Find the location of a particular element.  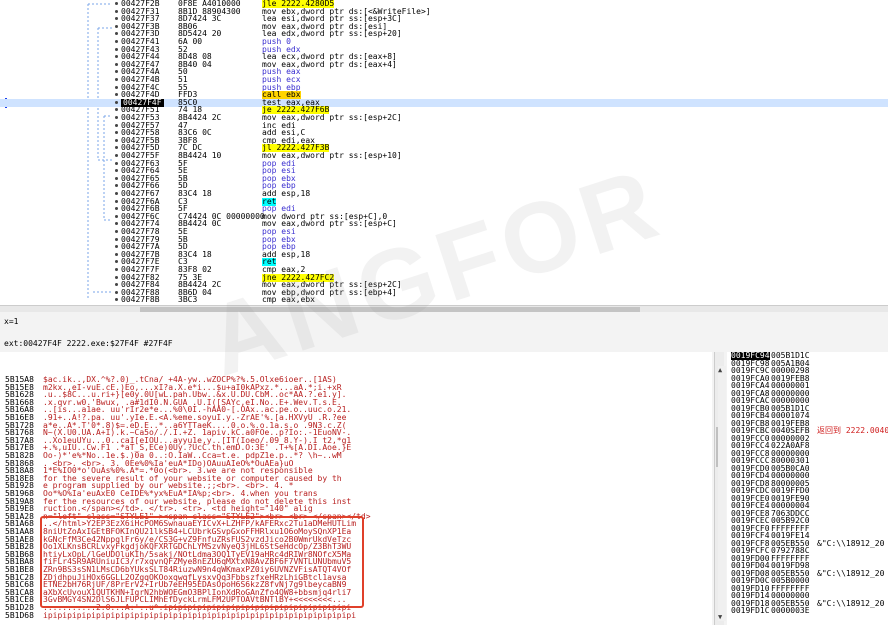

address-info-line: ext:00427F4F 2222.exe:$27F4F #27F4F is located at coordinates (88, 343).